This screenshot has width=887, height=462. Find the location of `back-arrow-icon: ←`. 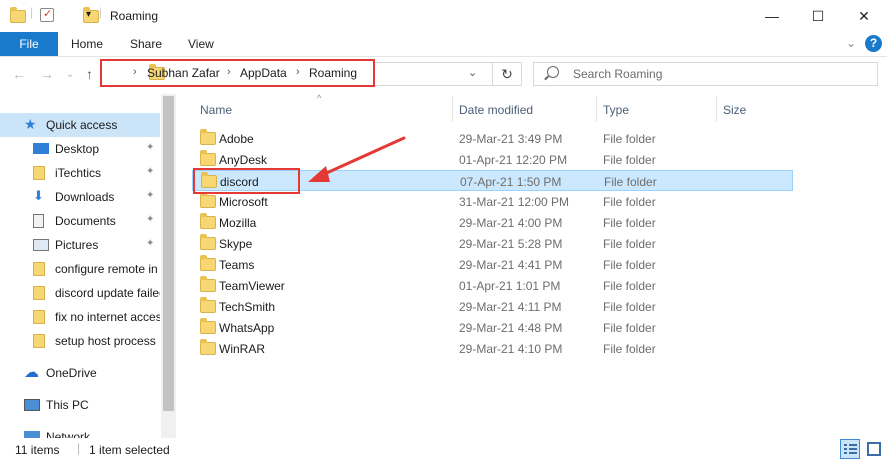

back-arrow-icon: ← is located at coordinates (19, 74).